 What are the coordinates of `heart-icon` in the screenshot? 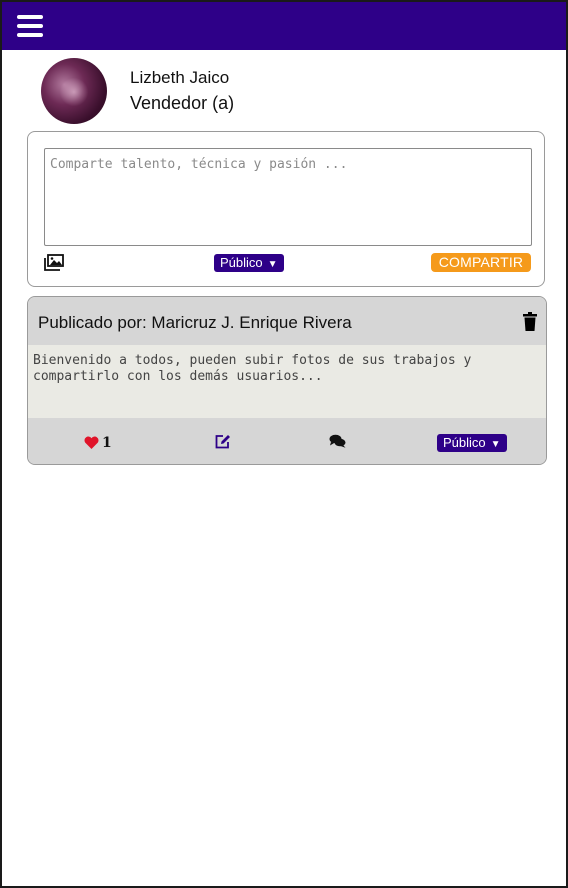 It's located at (91, 443).